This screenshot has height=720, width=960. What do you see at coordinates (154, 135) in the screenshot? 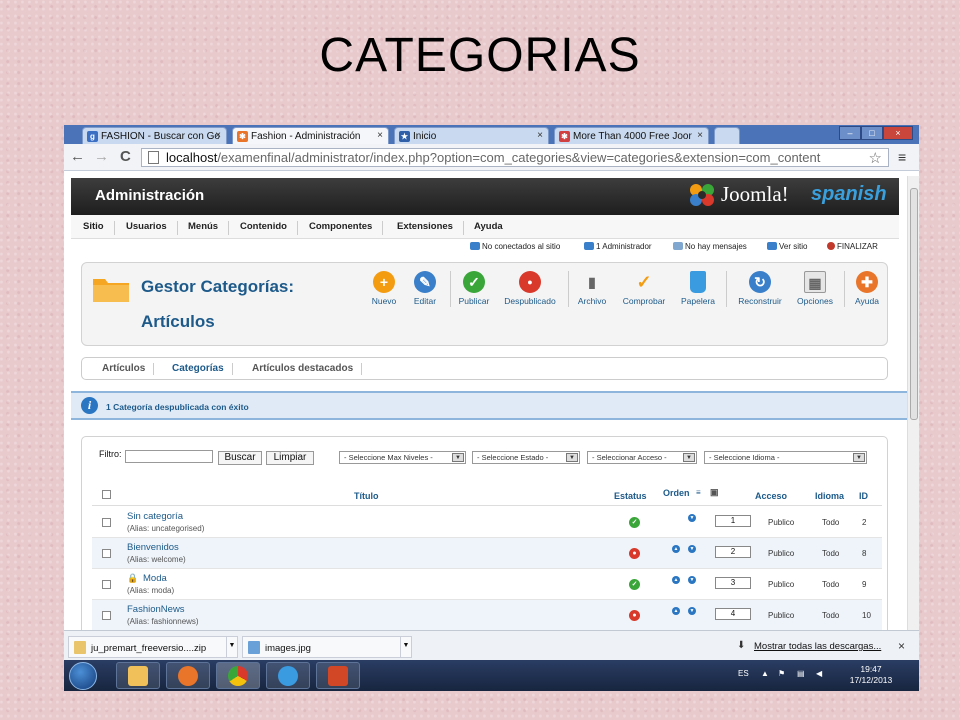
I see `tab-google: g FASHION - Buscar con Go ×` at bounding box center [154, 135].